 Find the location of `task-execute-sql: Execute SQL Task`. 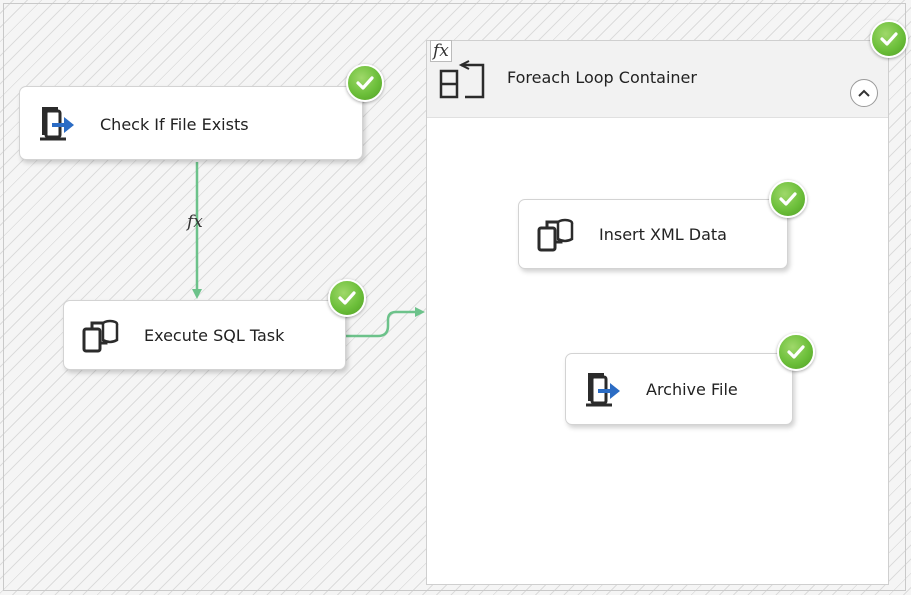

task-execute-sql: Execute SQL Task is located at coordinates (204, 335).